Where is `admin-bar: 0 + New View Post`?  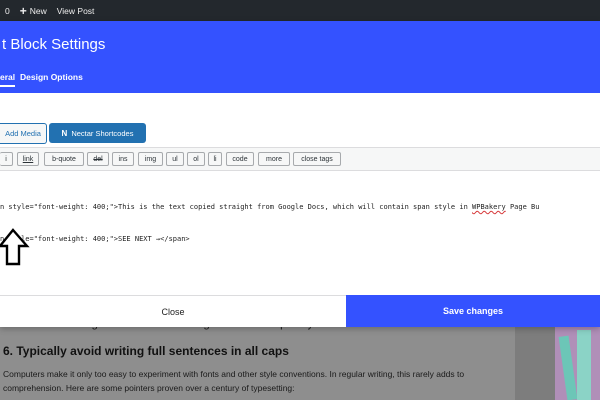
admin-bar: 0 + New View Post is located at coordinates (300, 10).